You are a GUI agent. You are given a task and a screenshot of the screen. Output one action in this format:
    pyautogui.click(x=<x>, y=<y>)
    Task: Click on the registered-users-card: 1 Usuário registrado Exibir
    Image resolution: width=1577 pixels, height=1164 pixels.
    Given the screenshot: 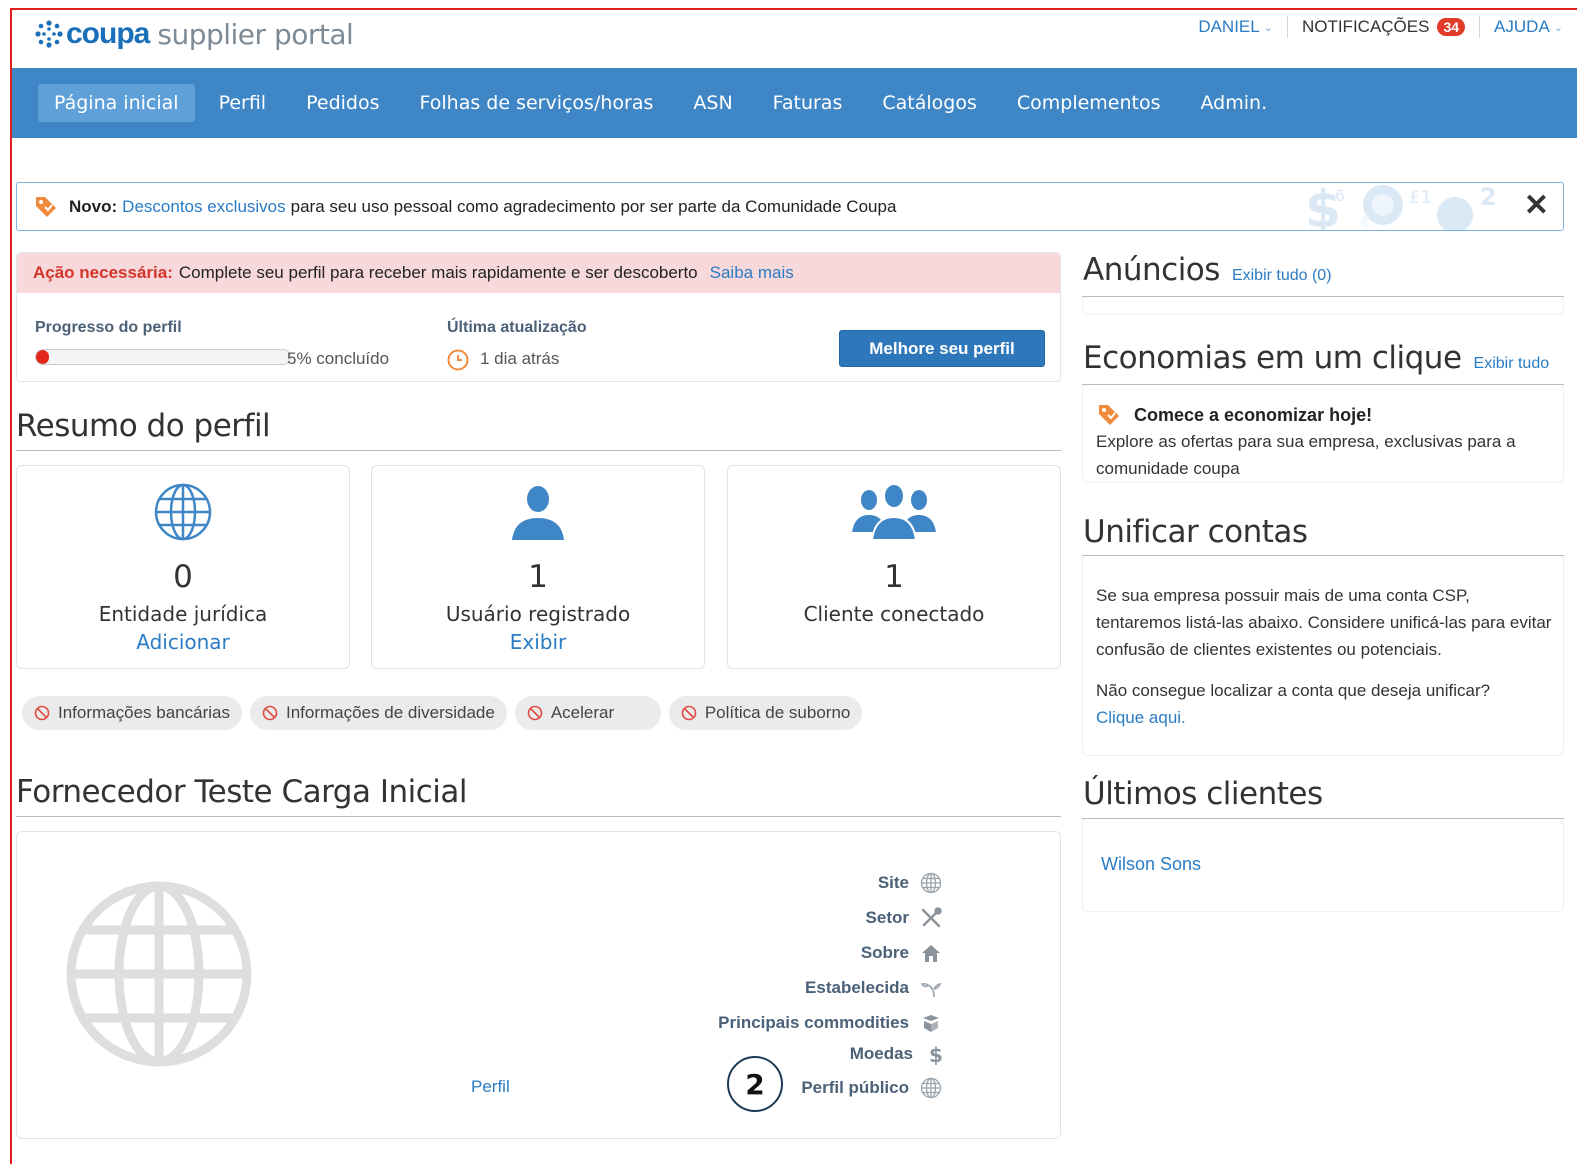 What is the action you would take?
    pyautogui.click(x=538, y=567)
    